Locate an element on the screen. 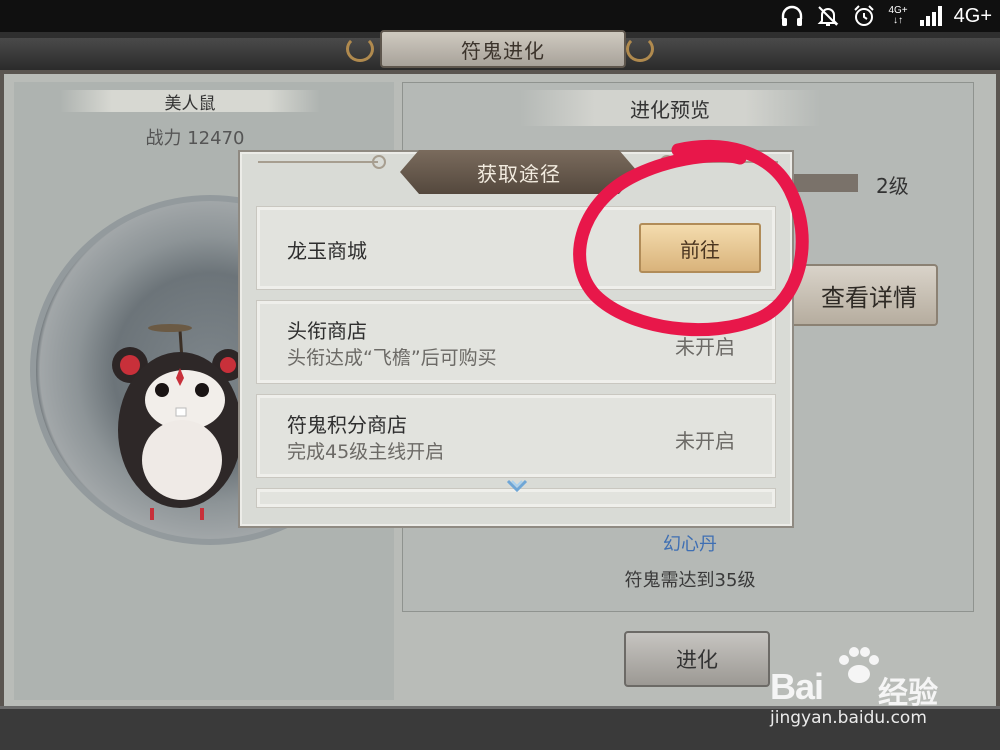  watermark-brand-suffix: 经验 is located at coordinates (908, 693).